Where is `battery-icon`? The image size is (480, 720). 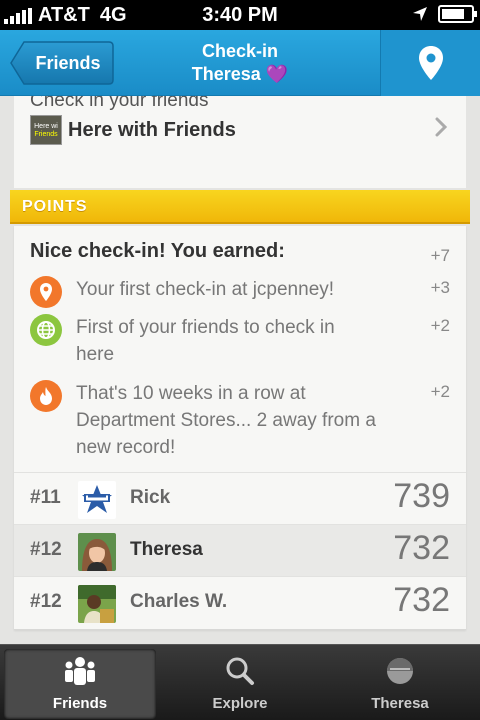 battery-icon is located at coordinates (457, 14).